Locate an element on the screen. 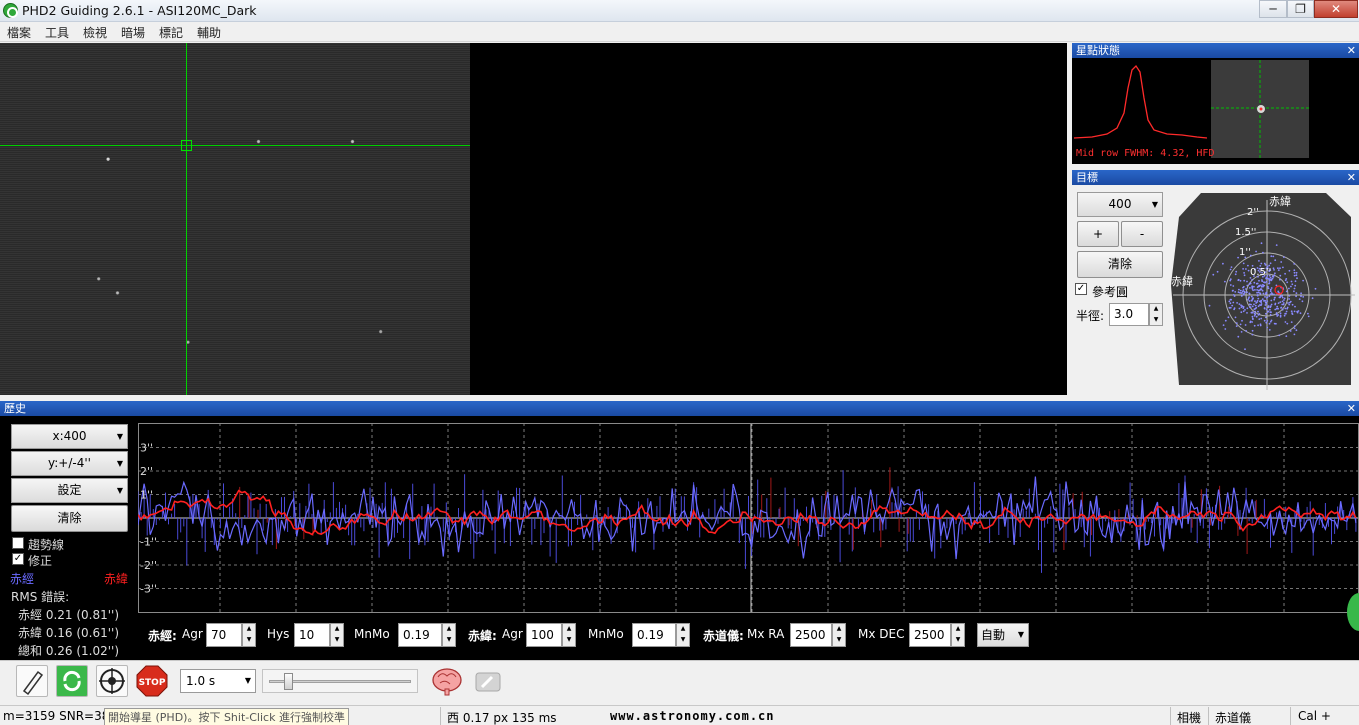 The height and width of the screenshot is (725, 1359). mx-ra-input: 2500 is located at coordinates (811, 635).